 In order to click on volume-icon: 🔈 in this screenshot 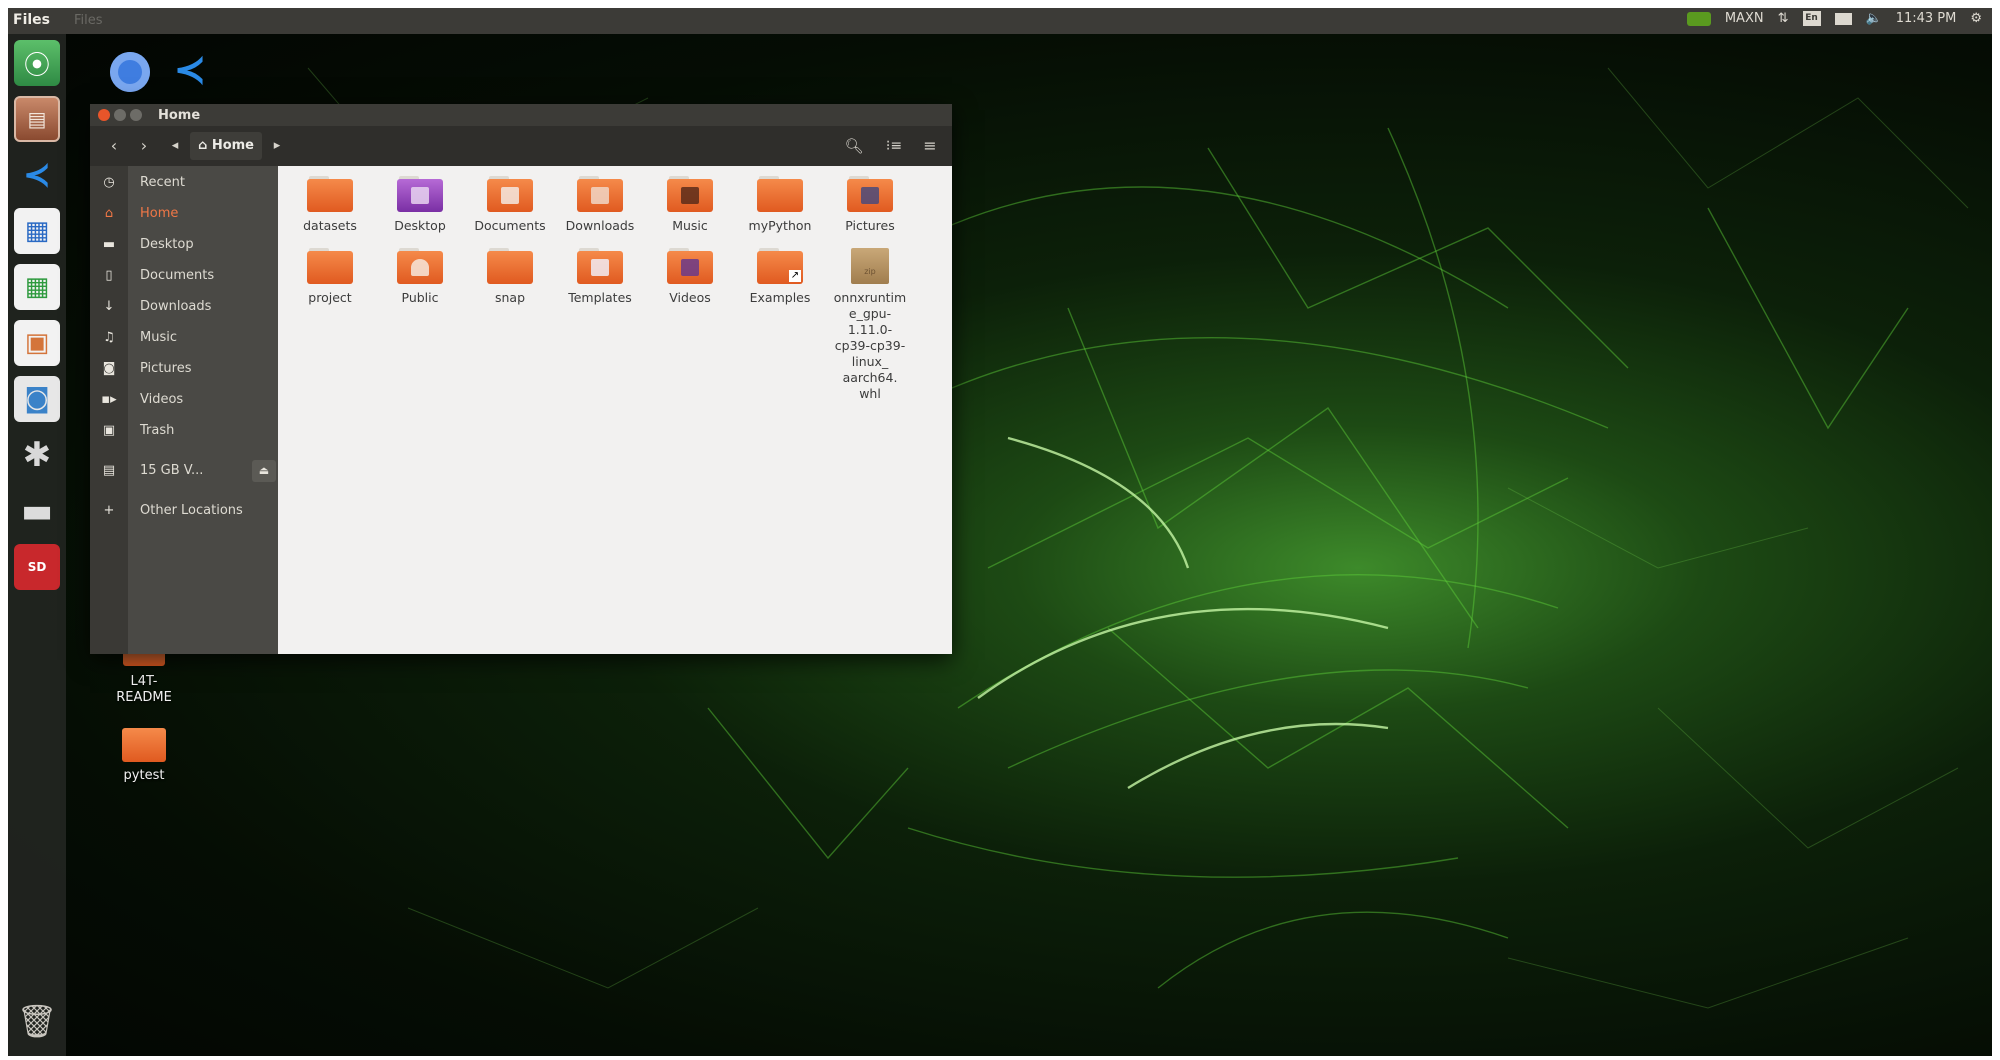, I will do `click(1874, 18)`.